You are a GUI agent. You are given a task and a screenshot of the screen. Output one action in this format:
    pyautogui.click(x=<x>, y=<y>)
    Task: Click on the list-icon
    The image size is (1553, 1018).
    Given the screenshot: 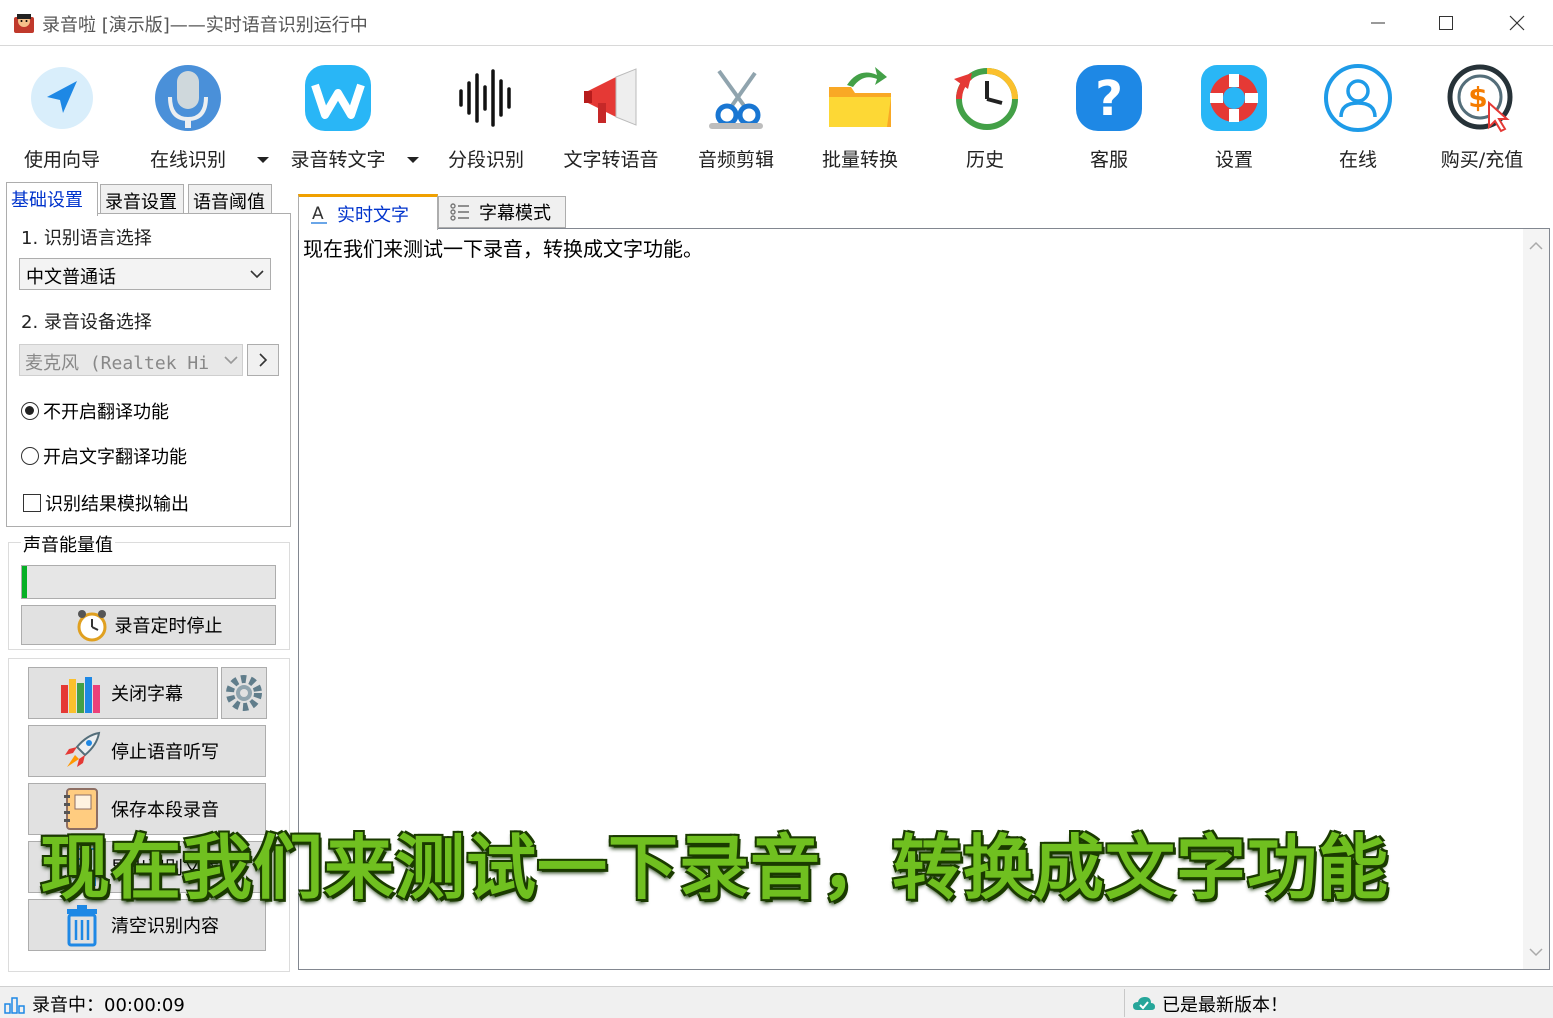 What is the action you would take?
    pyautogui.click(x=459, y=212)
    